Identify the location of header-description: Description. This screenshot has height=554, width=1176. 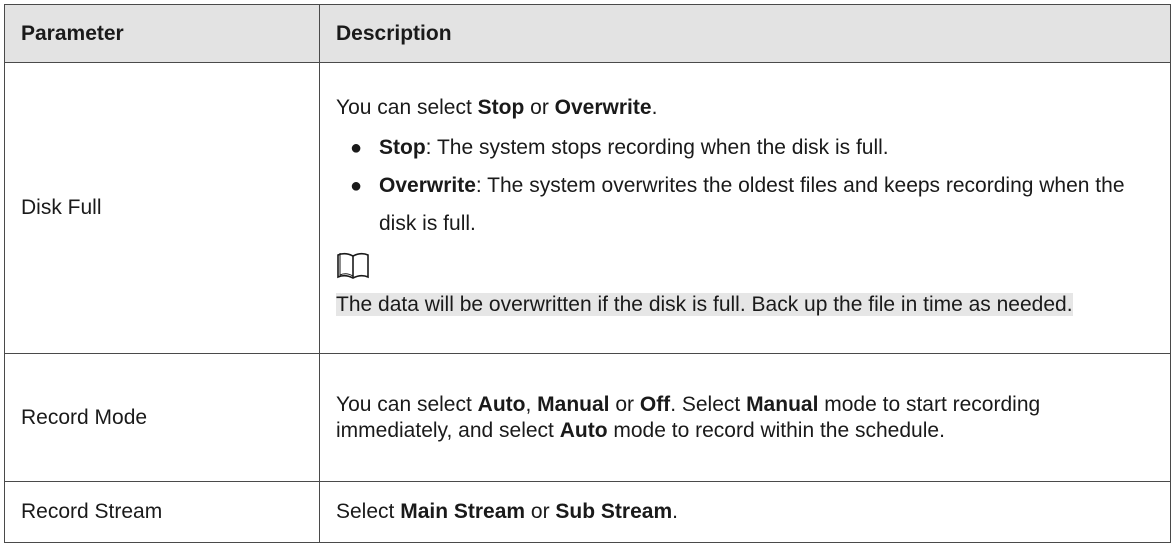
(745, 33).